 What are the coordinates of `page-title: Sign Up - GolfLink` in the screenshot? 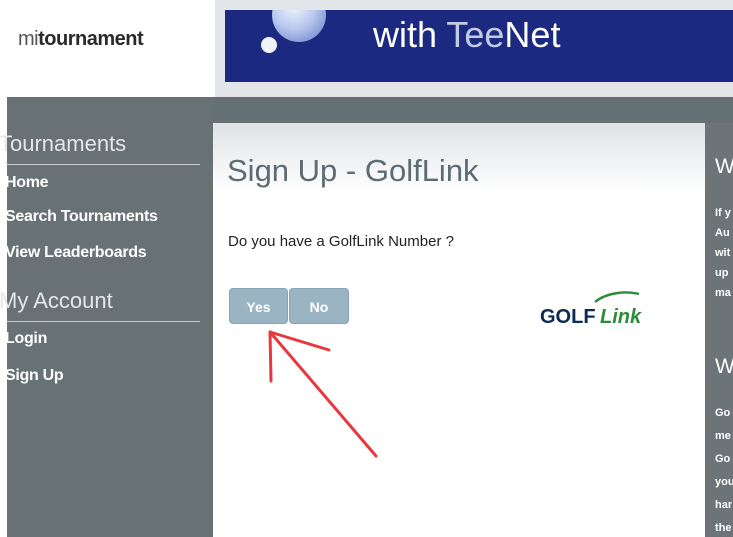 It's located at (353, 170).